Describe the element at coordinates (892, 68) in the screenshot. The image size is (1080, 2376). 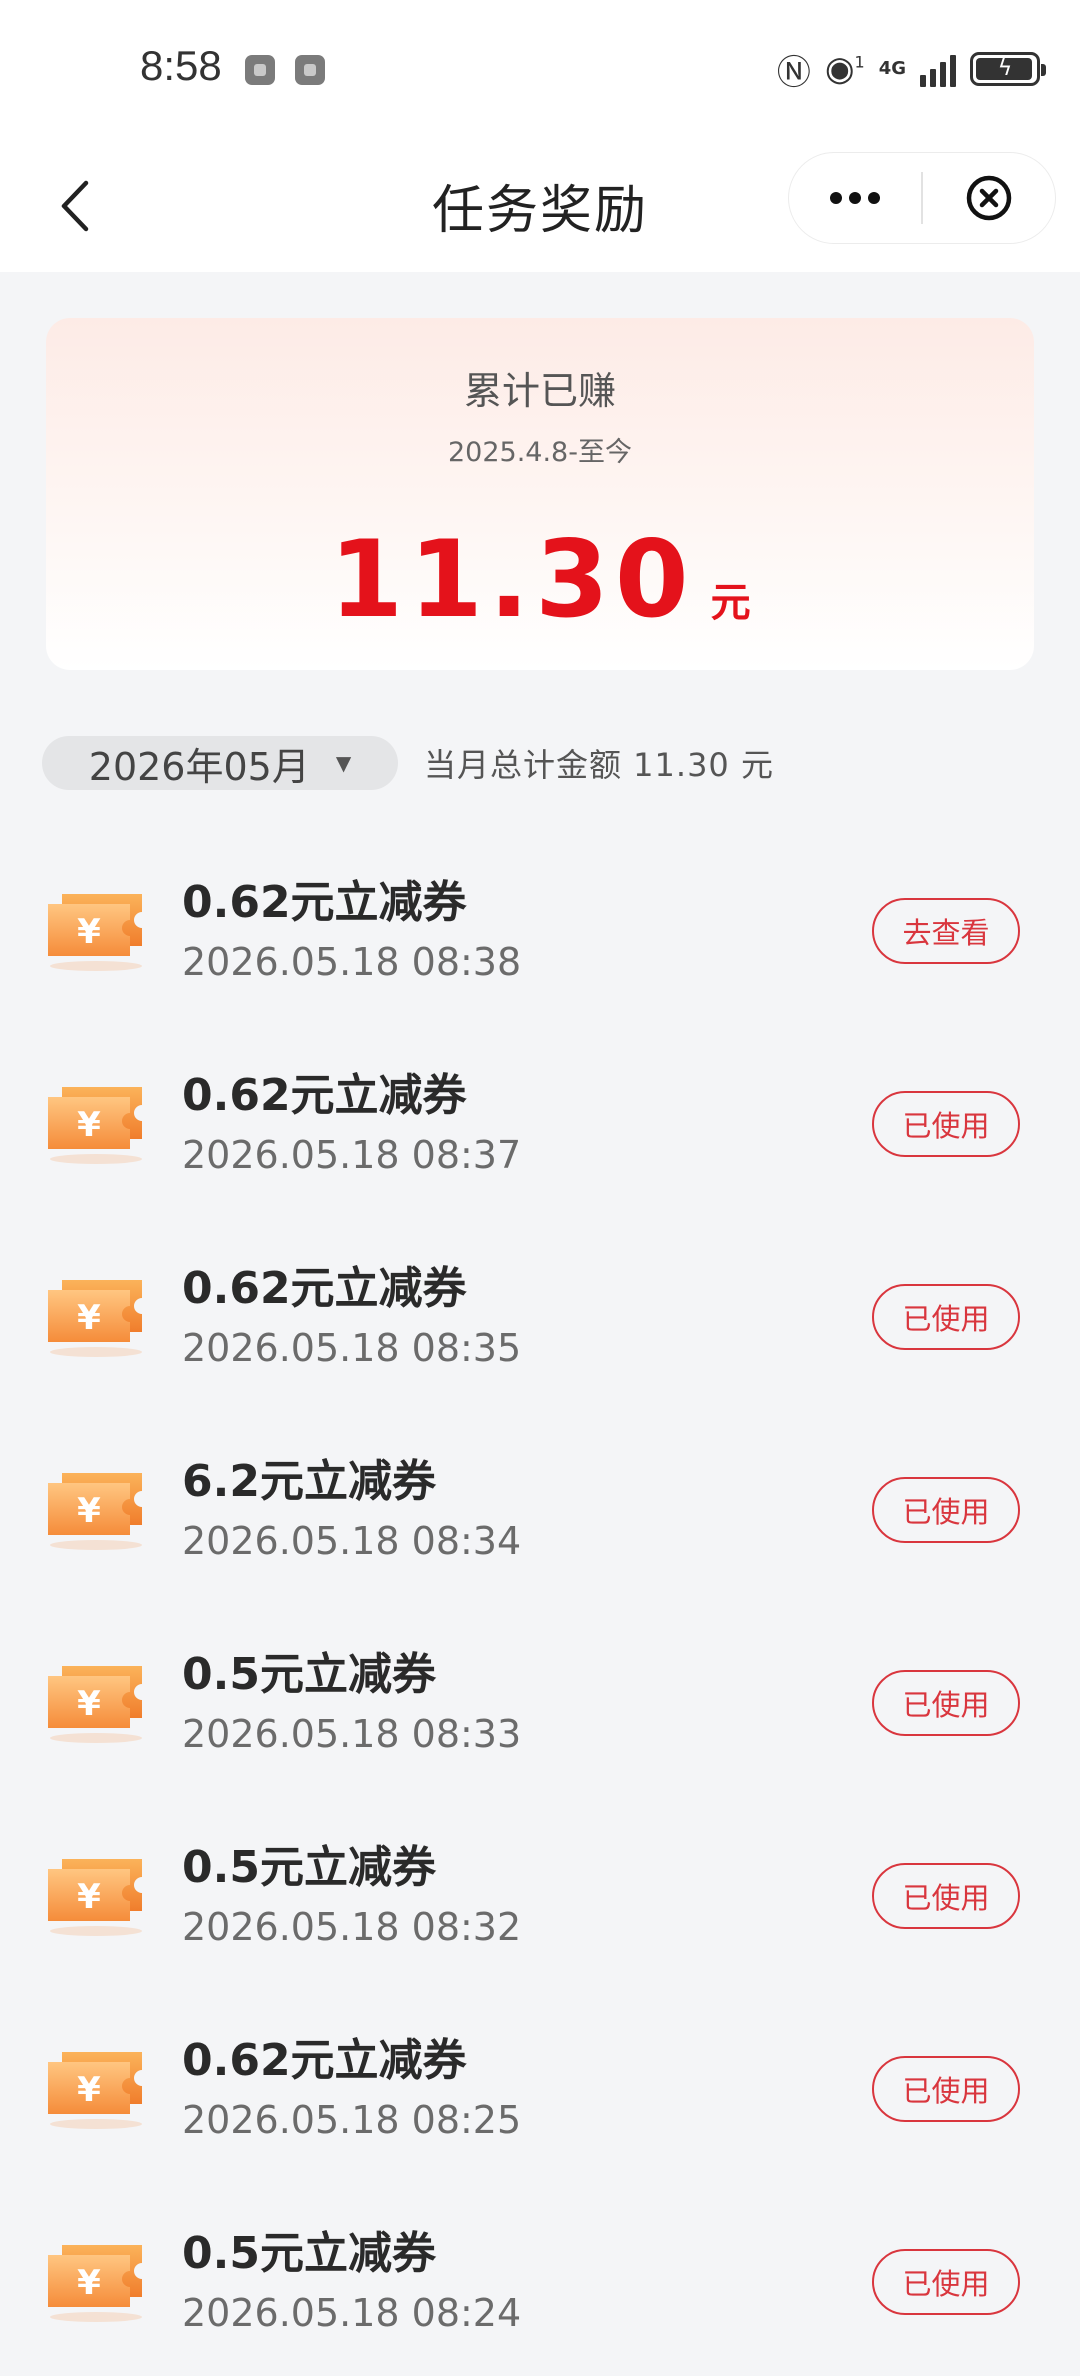
I see `network-type: 4G` at that location.